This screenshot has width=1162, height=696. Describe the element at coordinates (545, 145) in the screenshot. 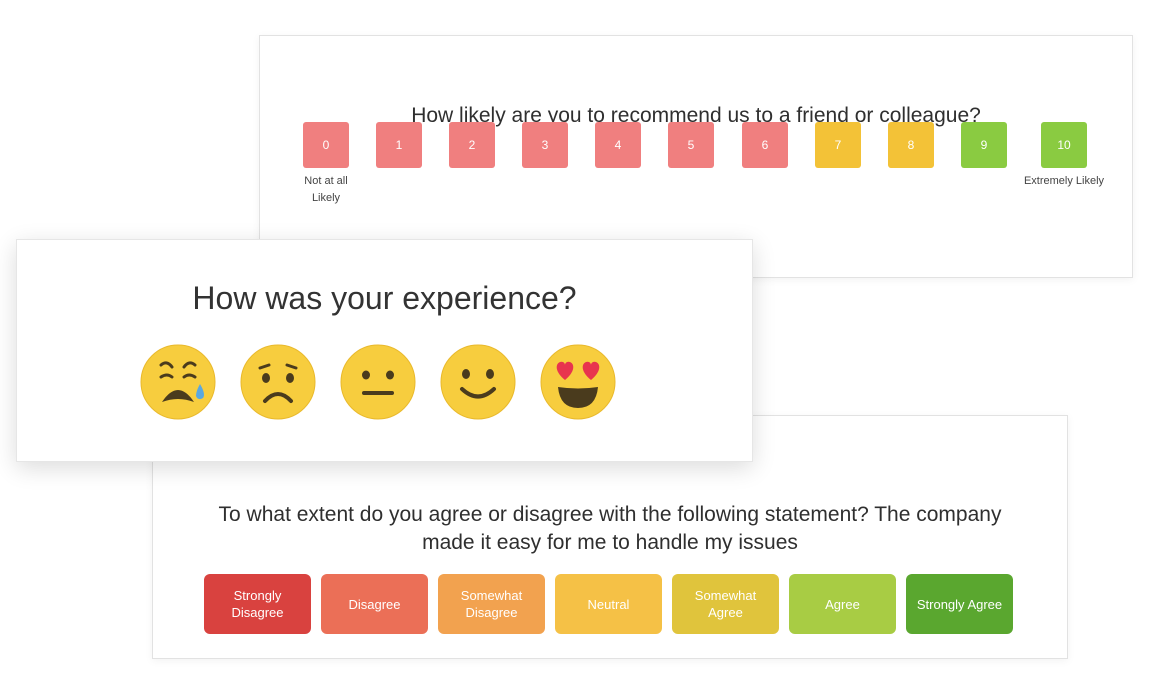

I see `nps-option-3: 3` at that location.